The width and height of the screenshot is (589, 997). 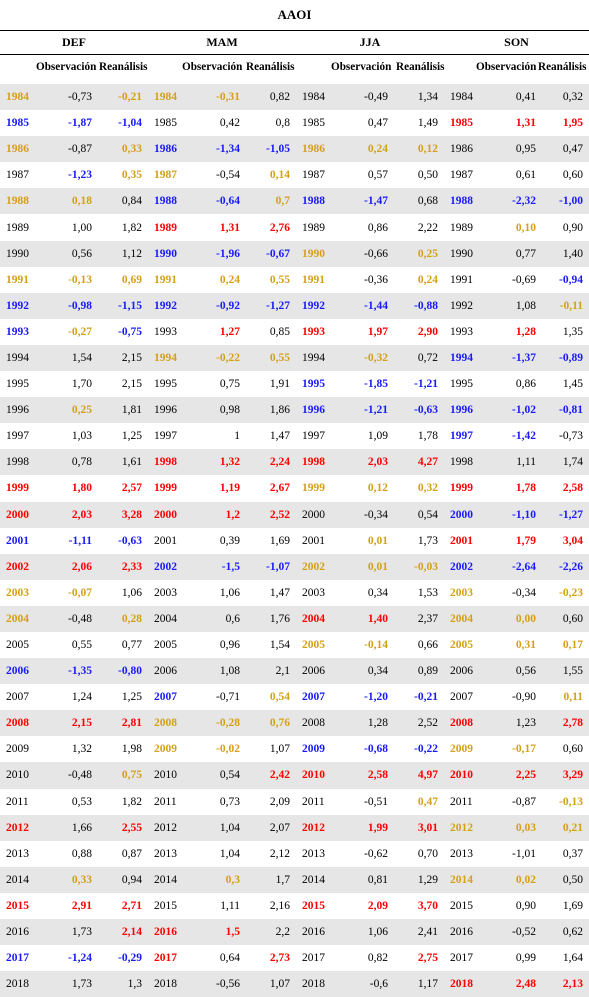 I want to click on jja-reanalysis-cell: 2,75, so click(x=427, y=958).